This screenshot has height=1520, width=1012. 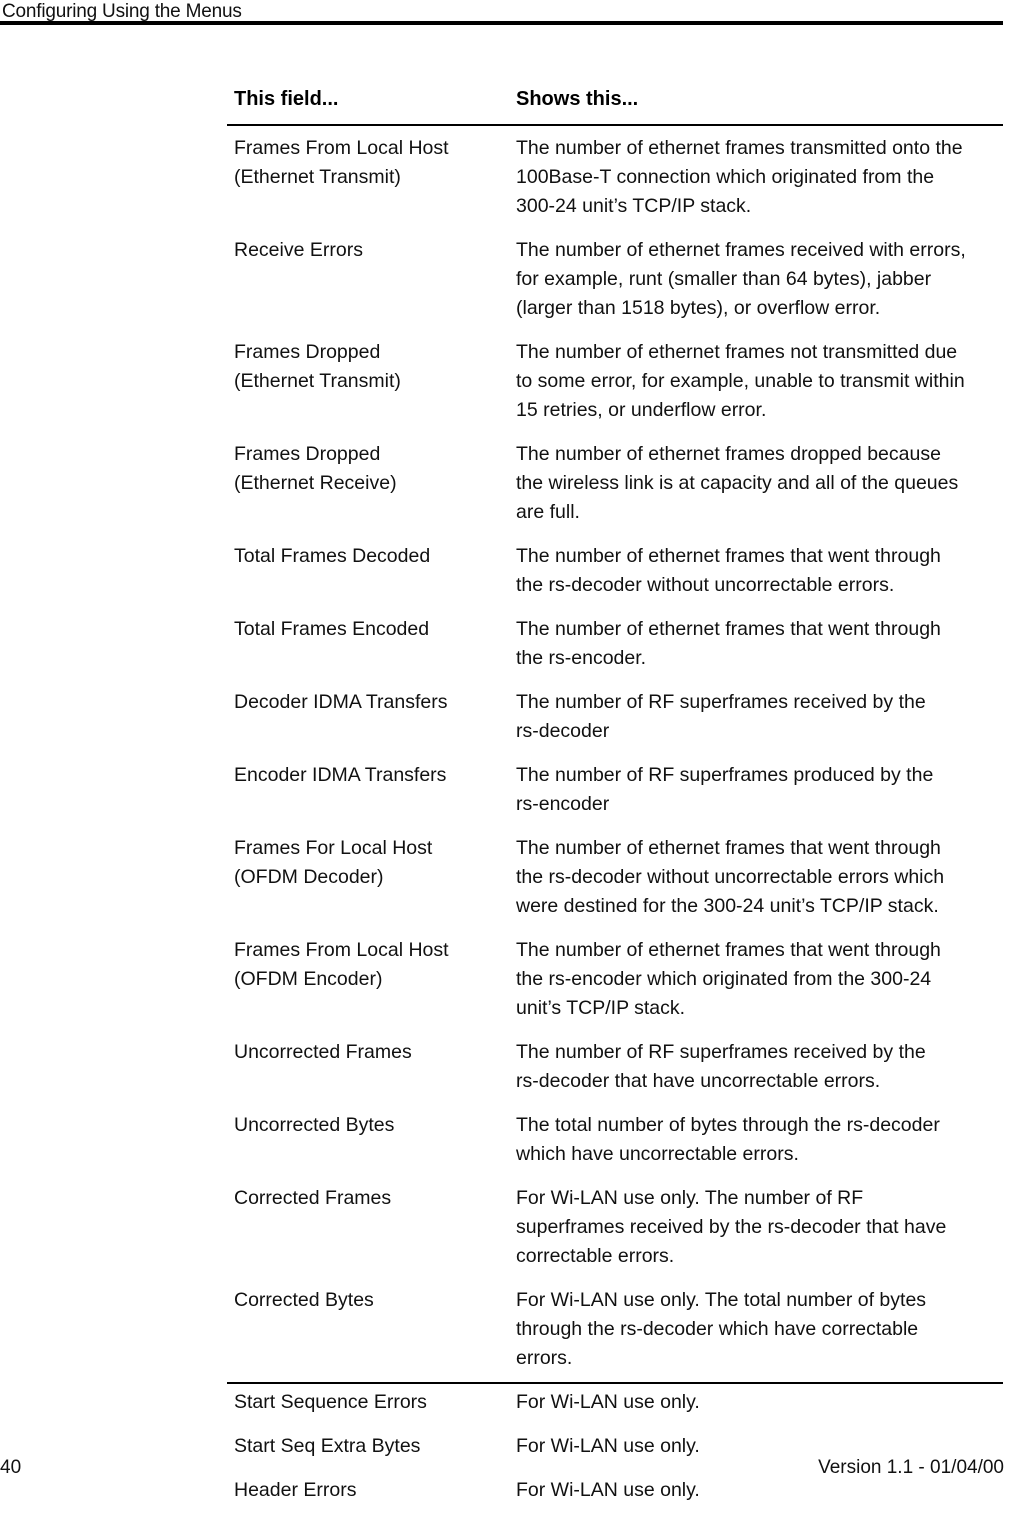 What do you see at coordinates (375, 367) in the screenshot?
I see `table-cell-field: Frames Dropped (Ethernet Transmit)` at bounding box center [375, 367].